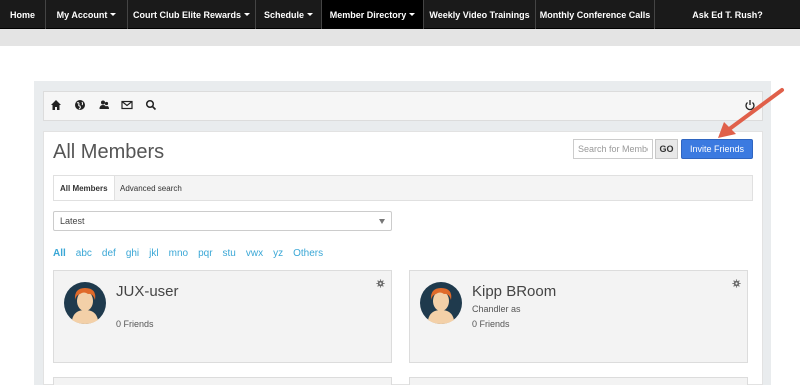 This screenshot has width=800, height=385. What do you see at coordinates (595, 14) in the screenshot?
I see `nav-monthly-conference-calls: Monthly Conference Calls` at bounding box center [595, 14].